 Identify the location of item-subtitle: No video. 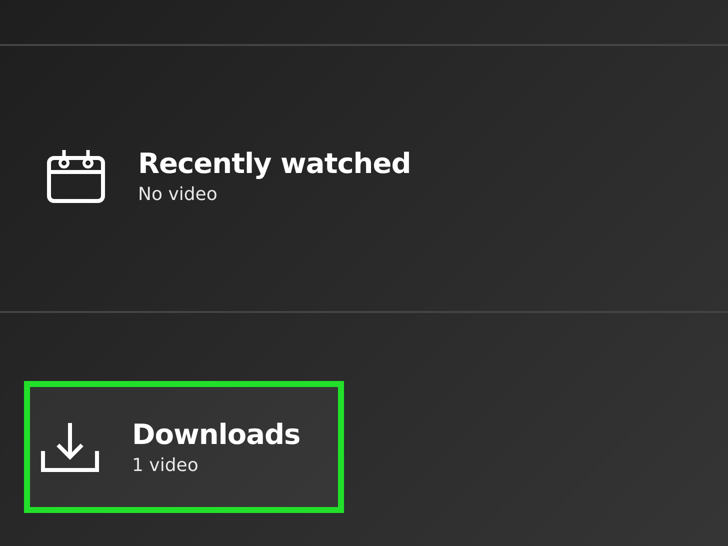
(178, 194).